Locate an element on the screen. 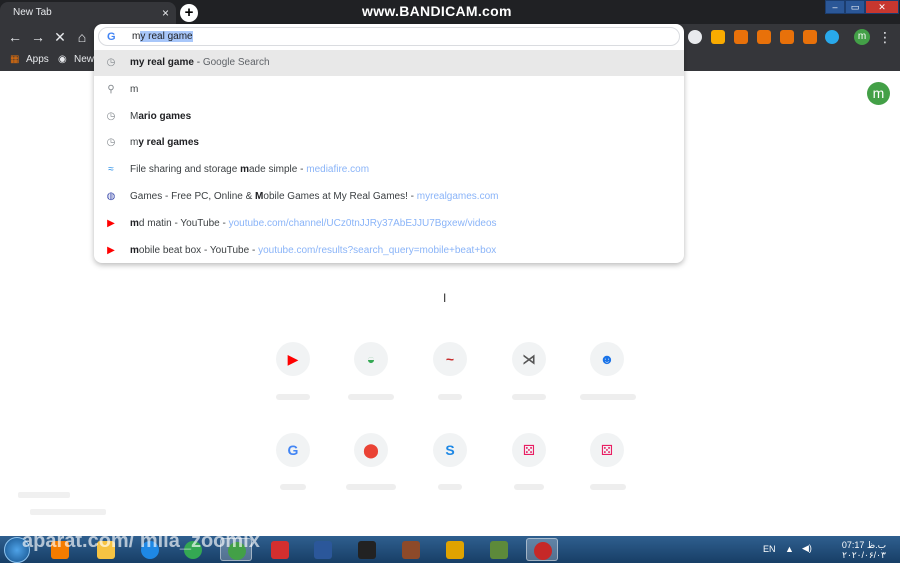 This screenshot has height=563, width=900. stop-icon: ✕ is located at coordinates (60, 37).